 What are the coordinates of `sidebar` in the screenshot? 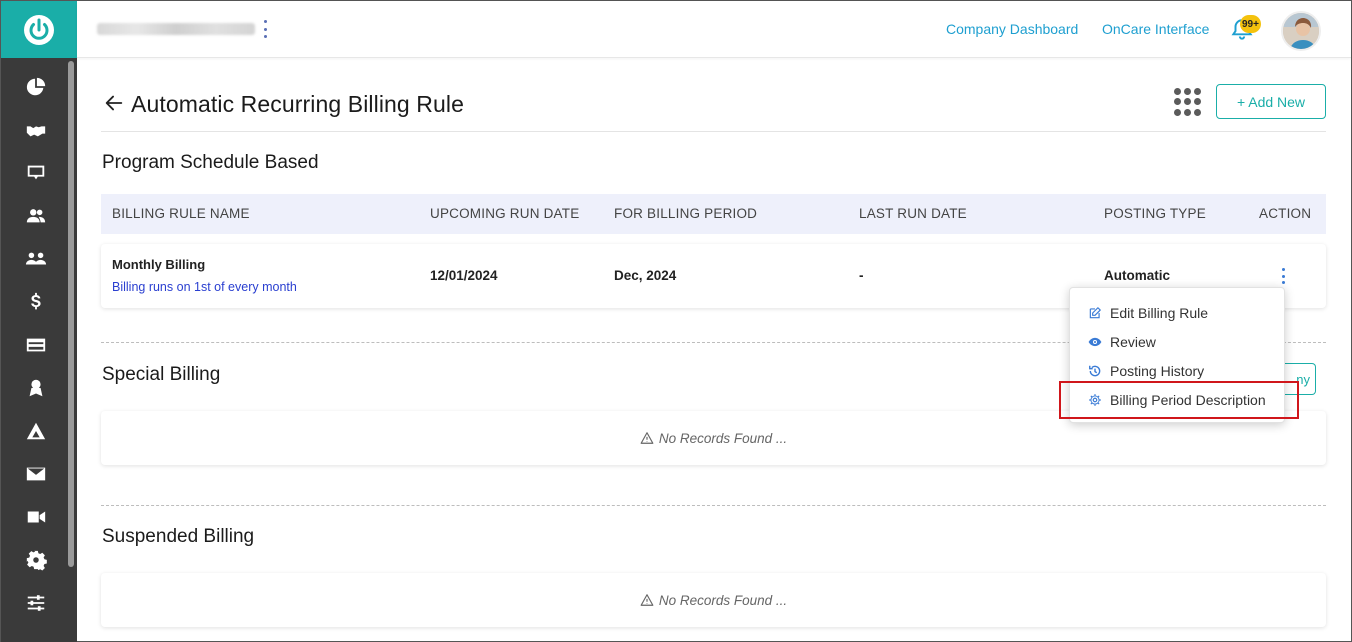 It's located at (39, 321).